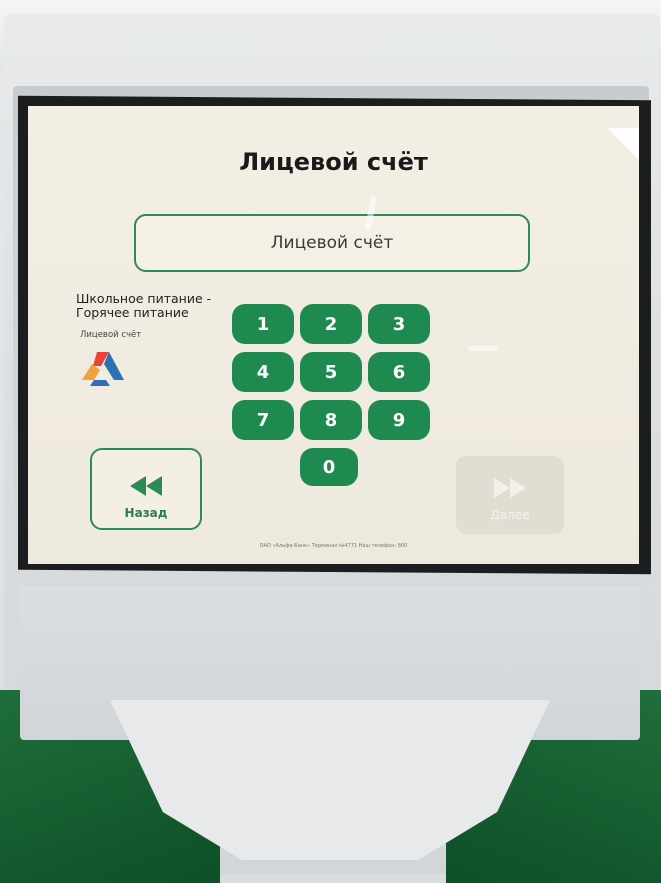 The height and width of the screenshot is (883, 661). What do you see at coordinates (331, 324) in the screenshot?
I see `key-2: 2` at bounding box center [331, 324].